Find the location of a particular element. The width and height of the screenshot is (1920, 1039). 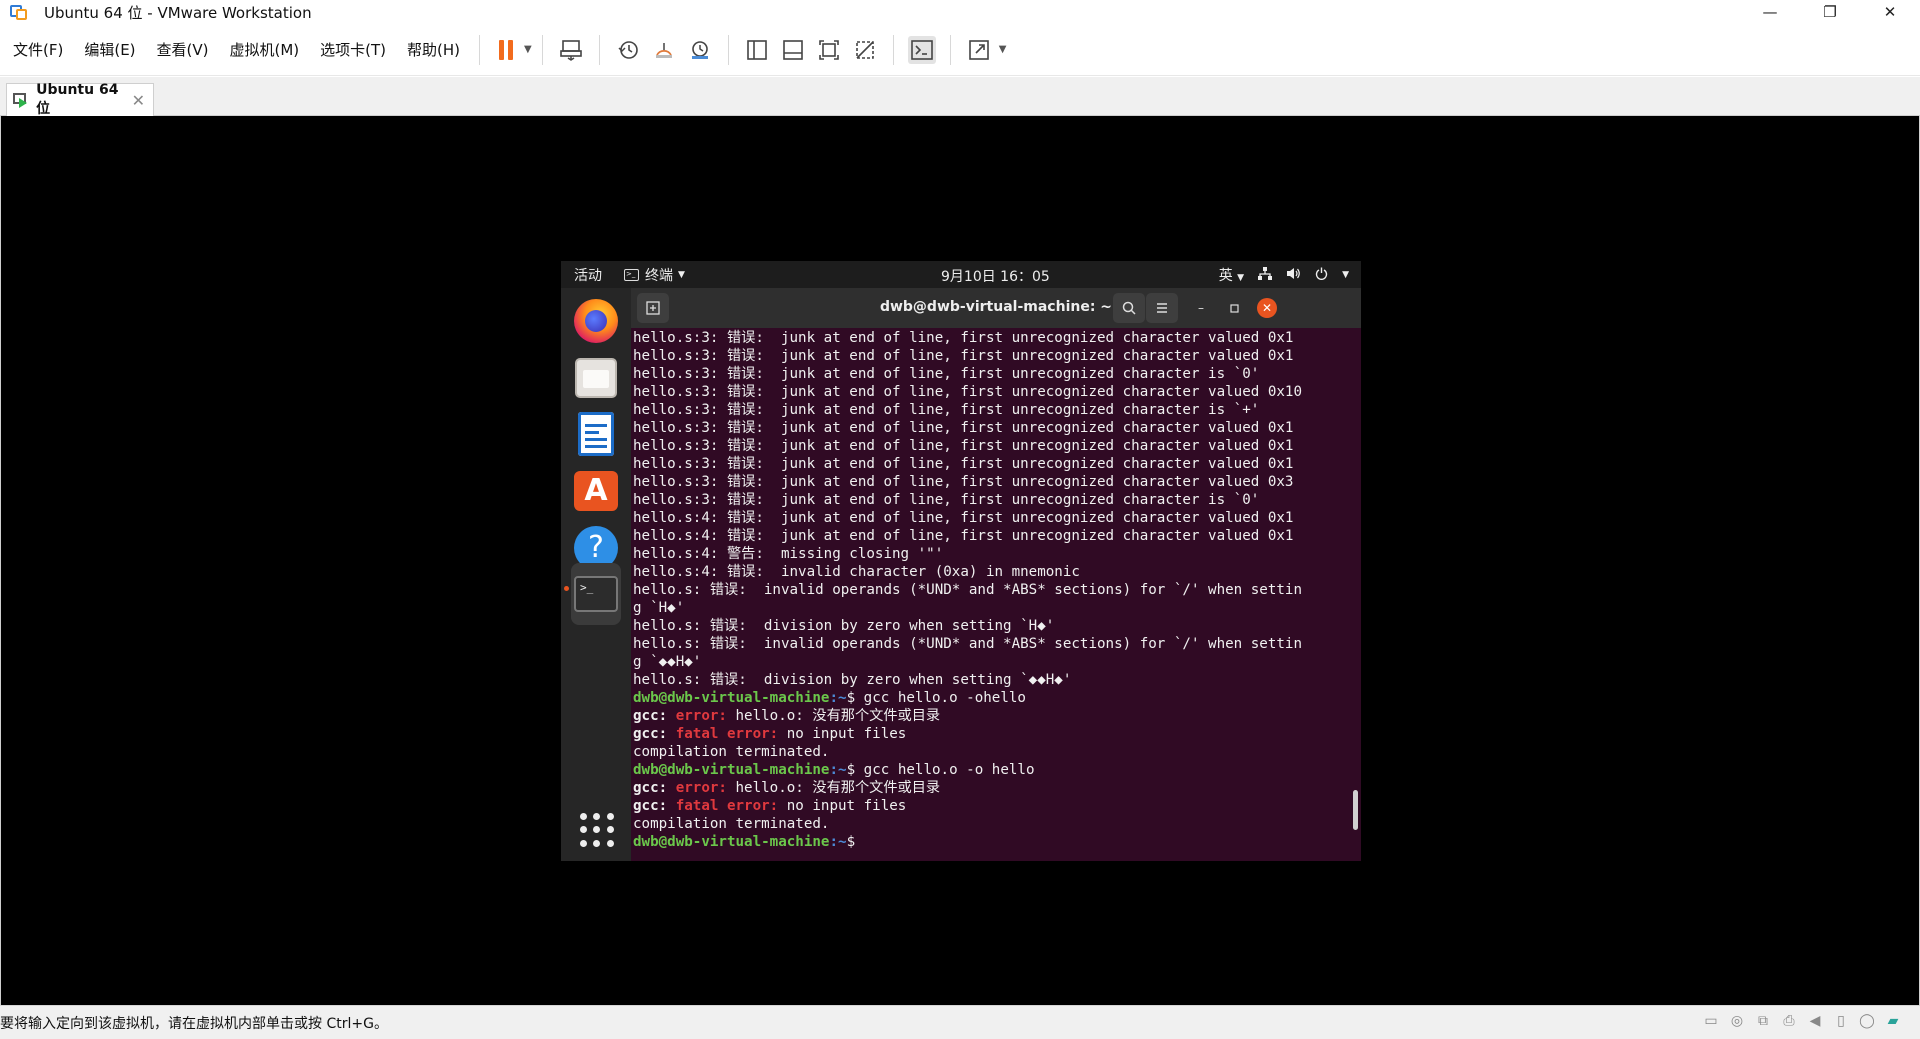

snapshot-icon is located at coordinates (628, 50).